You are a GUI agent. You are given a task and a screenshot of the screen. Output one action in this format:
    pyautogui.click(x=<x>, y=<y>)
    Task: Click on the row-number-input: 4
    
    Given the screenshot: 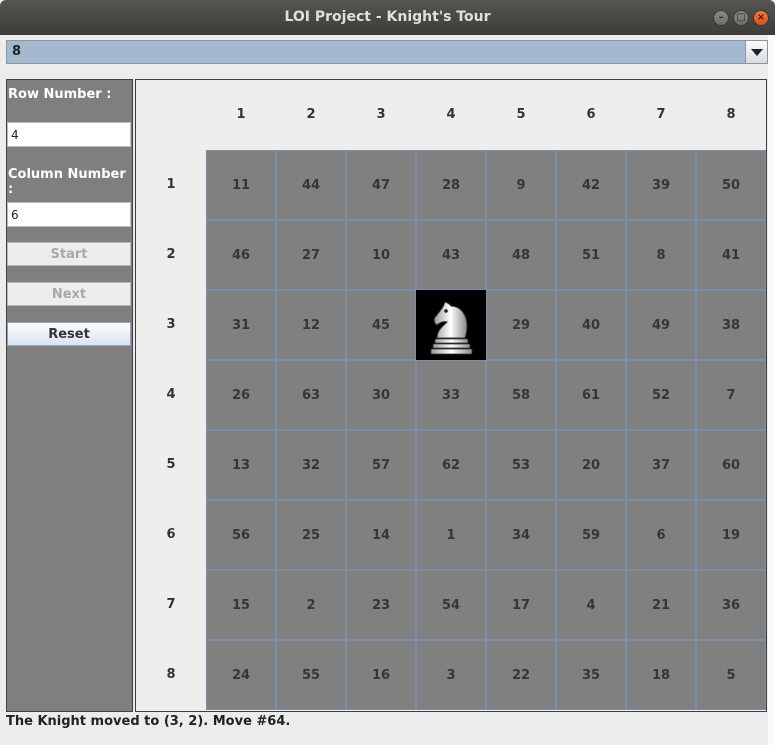 What is the action you would take?
    pyautogui.click(x=69, y=134)
    